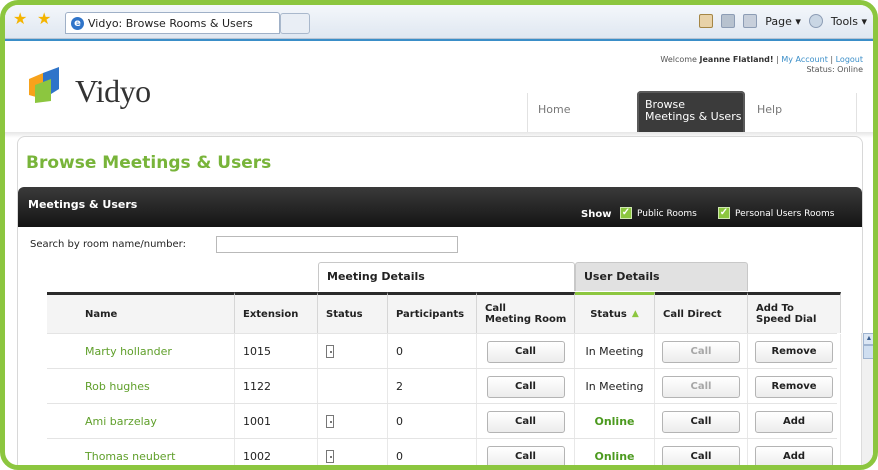 The image size is (878, 470). Describe the element at coordinates (678, 59) in the screenshot. I see `welcome-prefix: Welcome` at that location.